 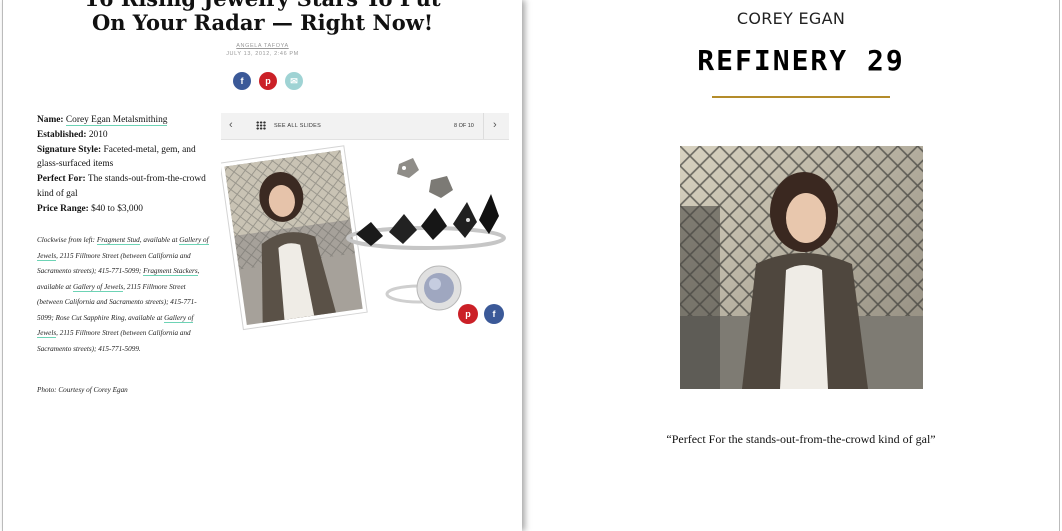 I want to click on grid-icon, so click(x=261, y=125).